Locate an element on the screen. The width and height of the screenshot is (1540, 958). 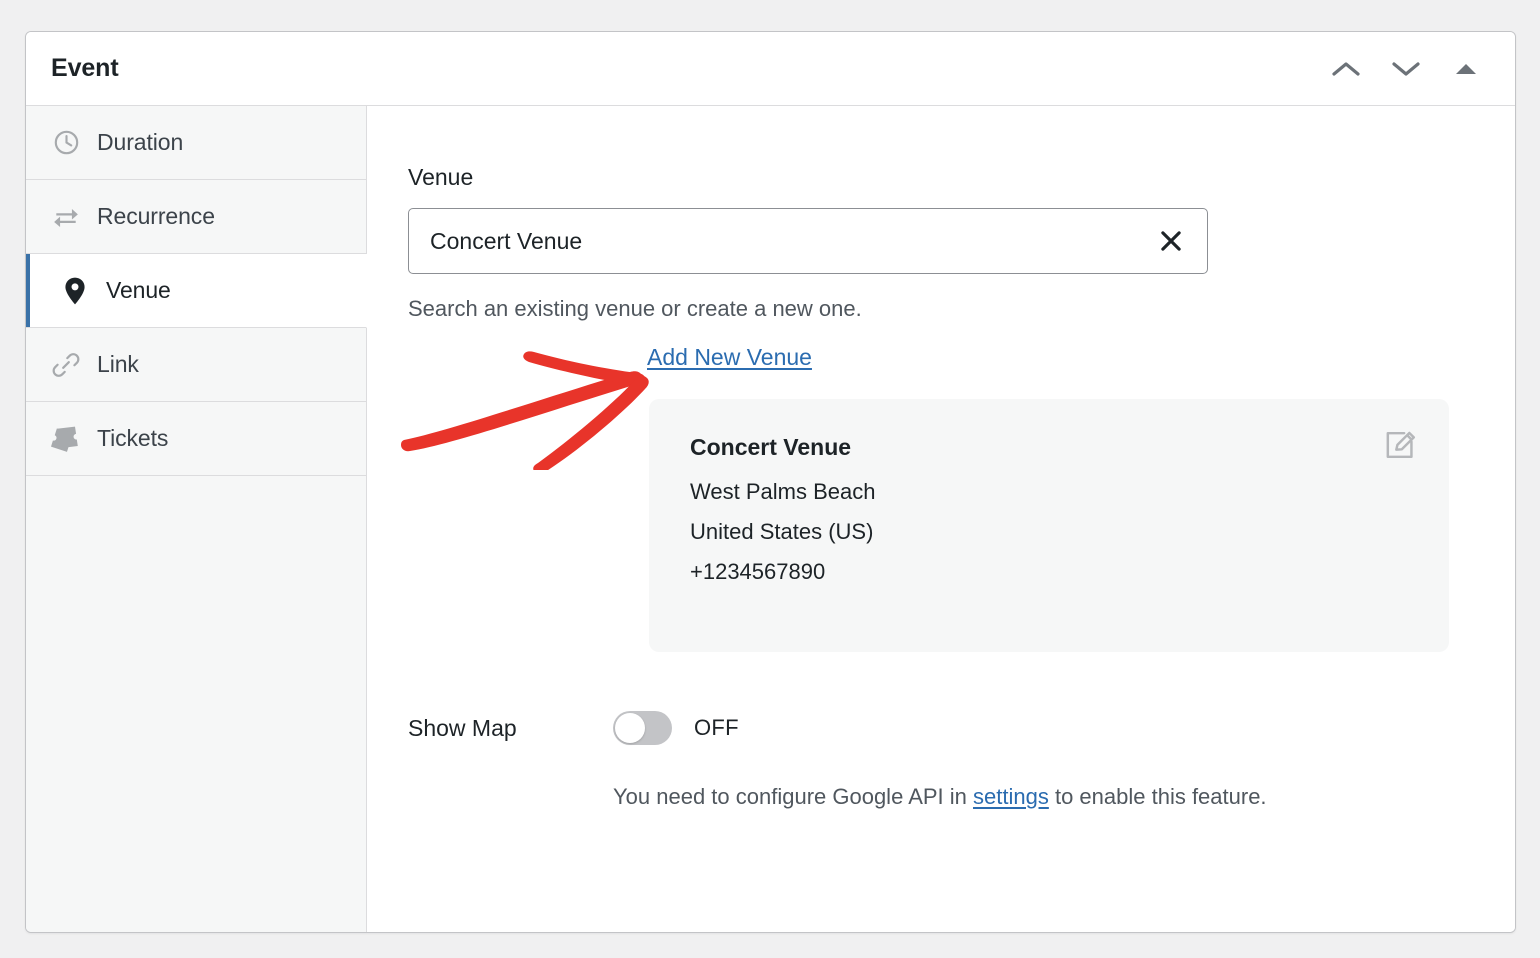
show-map-toggle-state: OFF is located at coordinates (716, 727).